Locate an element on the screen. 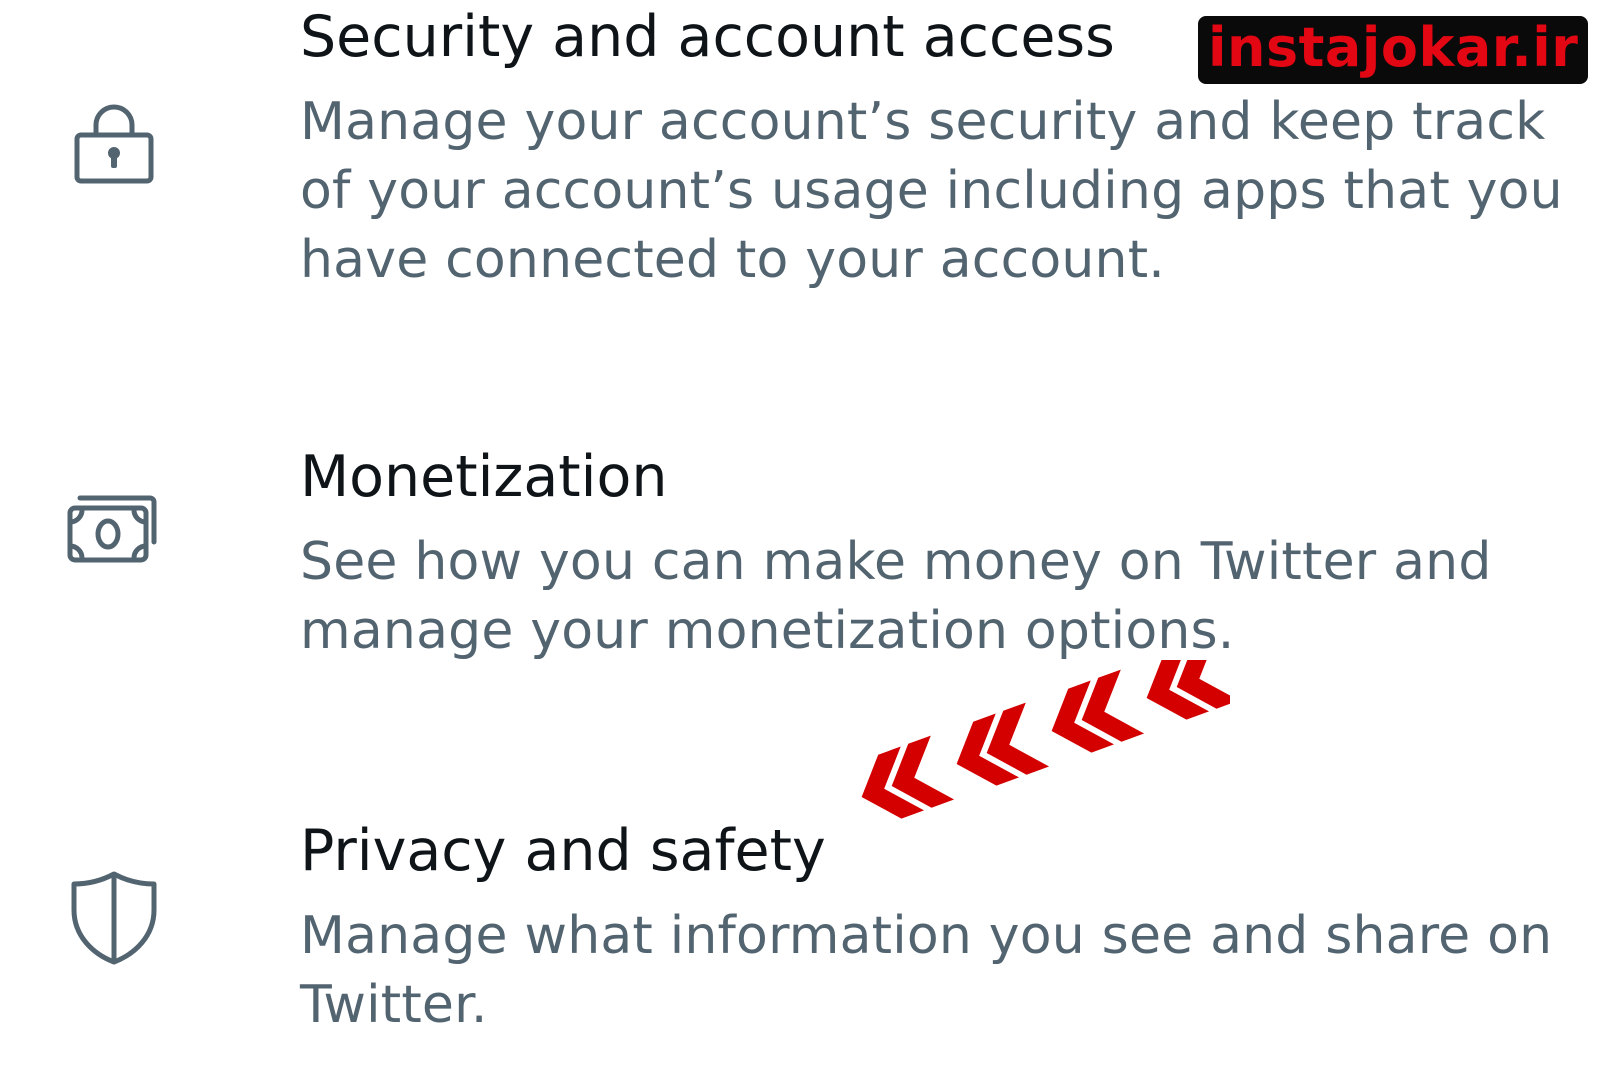 Image resolution: width=1620 pixels, height=1080 pixels. money-icon is located at coordinates (114, 528).